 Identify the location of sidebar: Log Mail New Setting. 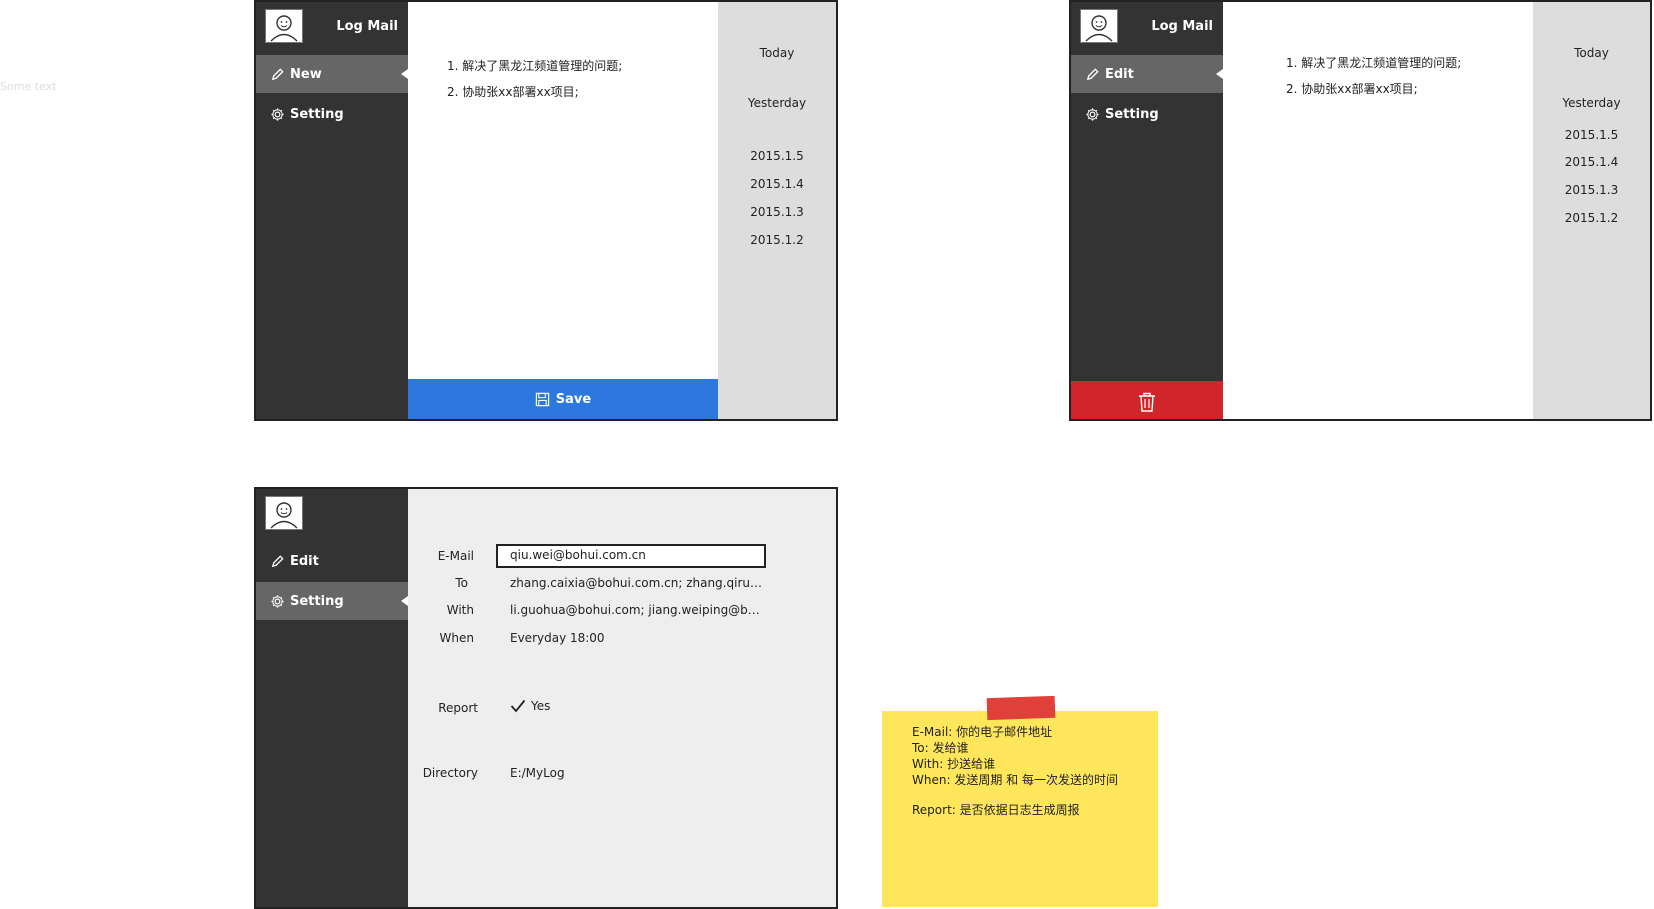
(332, 210).